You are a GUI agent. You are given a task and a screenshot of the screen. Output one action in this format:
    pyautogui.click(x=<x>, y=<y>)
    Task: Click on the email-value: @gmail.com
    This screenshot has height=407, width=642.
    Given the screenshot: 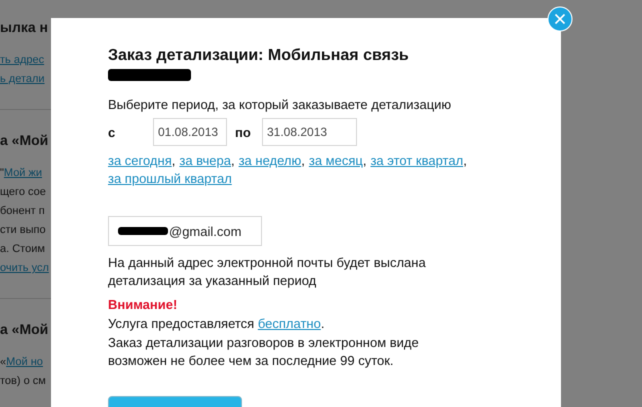 What is the action you would take?
    pyautogui.click(x=205, y=231)
    